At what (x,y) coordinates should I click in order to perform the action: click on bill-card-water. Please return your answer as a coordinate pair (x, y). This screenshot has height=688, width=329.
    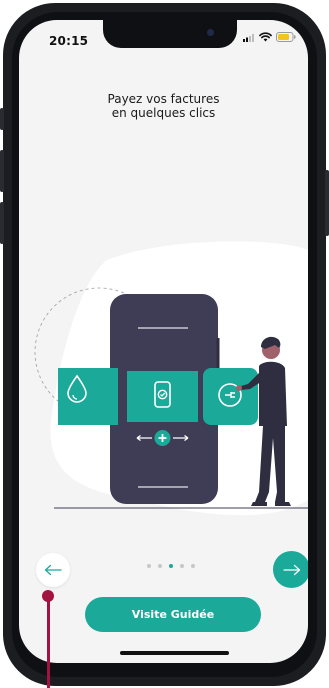
    Looking at the image, I should click on (88, 396).